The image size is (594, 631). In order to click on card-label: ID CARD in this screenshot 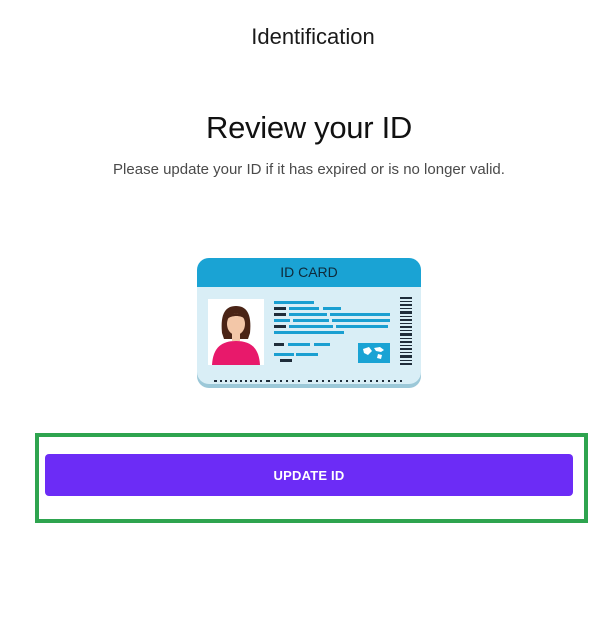, I will do `click(309, 272)`.